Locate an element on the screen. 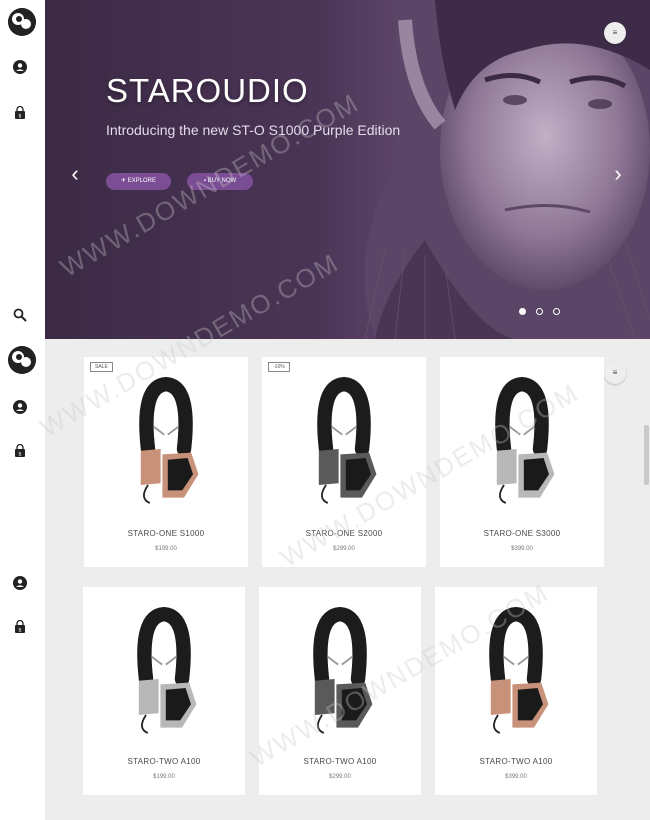 The height and width of the screenshot is (820, 650). buy-now-button: ▪ BUY NOW is located at coordinates (220, 181).